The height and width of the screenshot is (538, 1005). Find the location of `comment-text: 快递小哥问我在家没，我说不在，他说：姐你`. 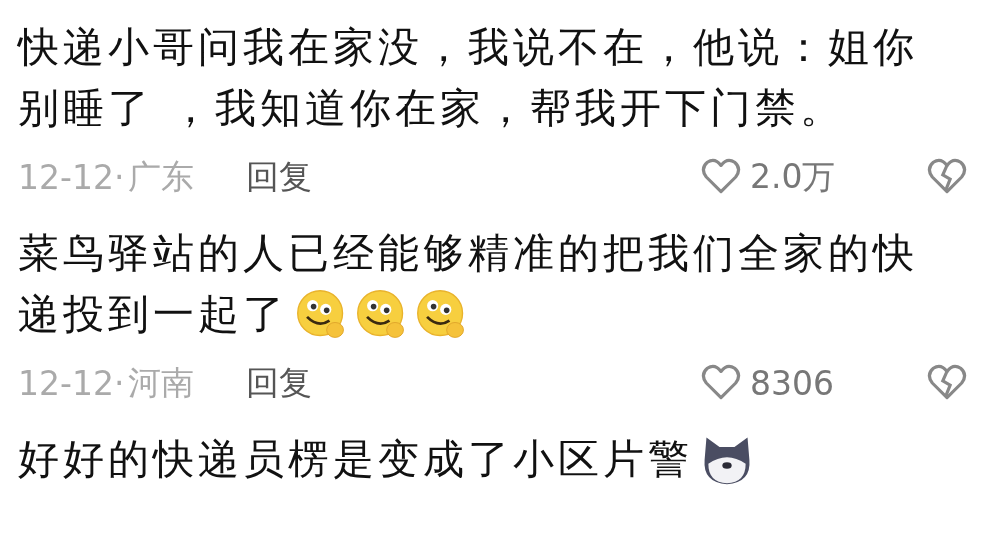

comment-text: 快递小哥问我在家没，我说不在，他说：姐你 is located at coordinates (468, 47).